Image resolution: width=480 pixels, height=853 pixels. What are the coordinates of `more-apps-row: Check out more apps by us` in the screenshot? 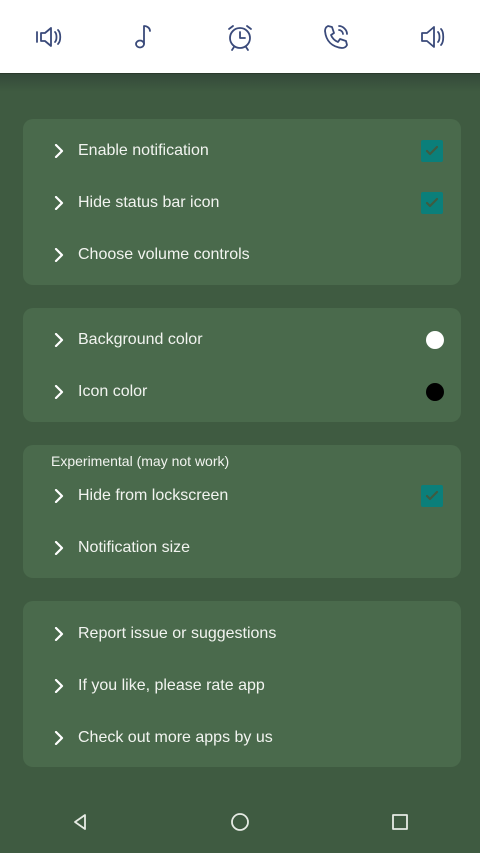 It's located at (242, 738).